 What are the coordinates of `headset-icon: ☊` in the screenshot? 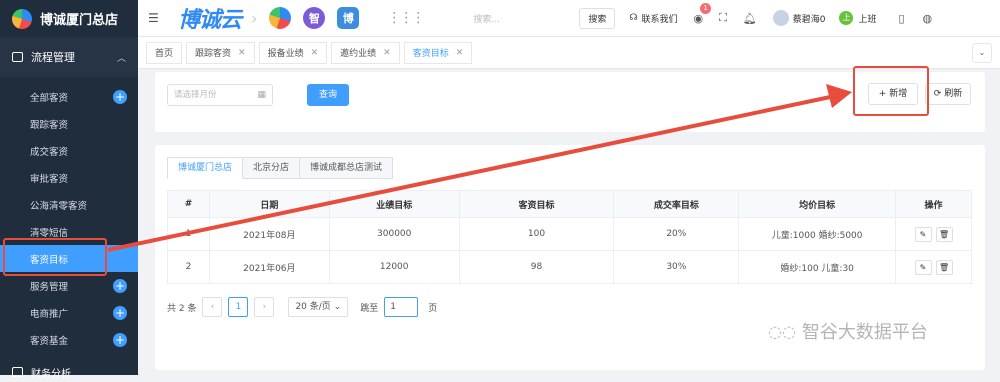 It's located at (633, 18).